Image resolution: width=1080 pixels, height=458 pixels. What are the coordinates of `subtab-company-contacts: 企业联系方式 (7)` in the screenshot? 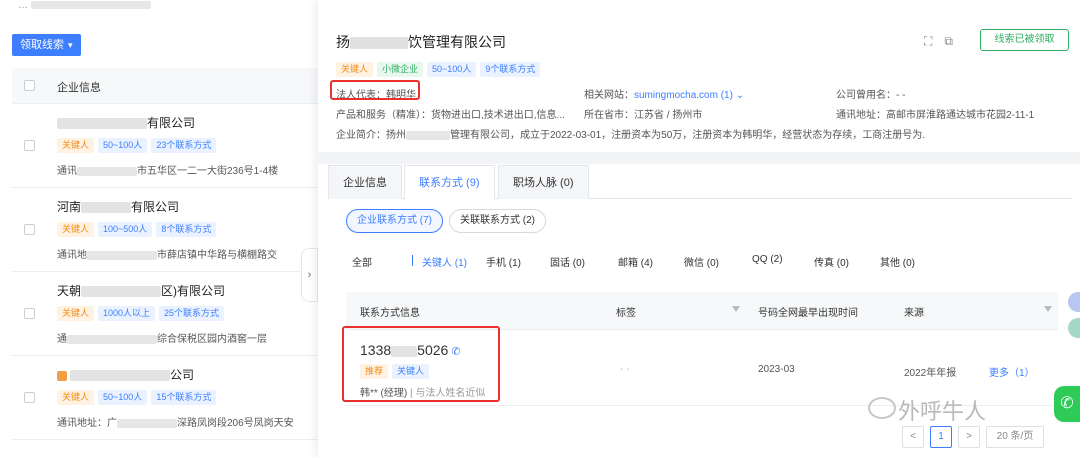 It's located at (394, 221).